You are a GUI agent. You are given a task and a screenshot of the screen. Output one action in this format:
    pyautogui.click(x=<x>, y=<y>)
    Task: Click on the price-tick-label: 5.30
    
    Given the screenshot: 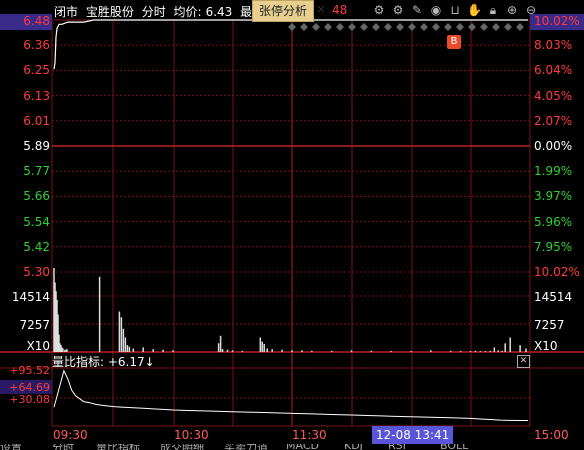 What is the action you would take?
    pyautogui.click(x=36, y=272)
    